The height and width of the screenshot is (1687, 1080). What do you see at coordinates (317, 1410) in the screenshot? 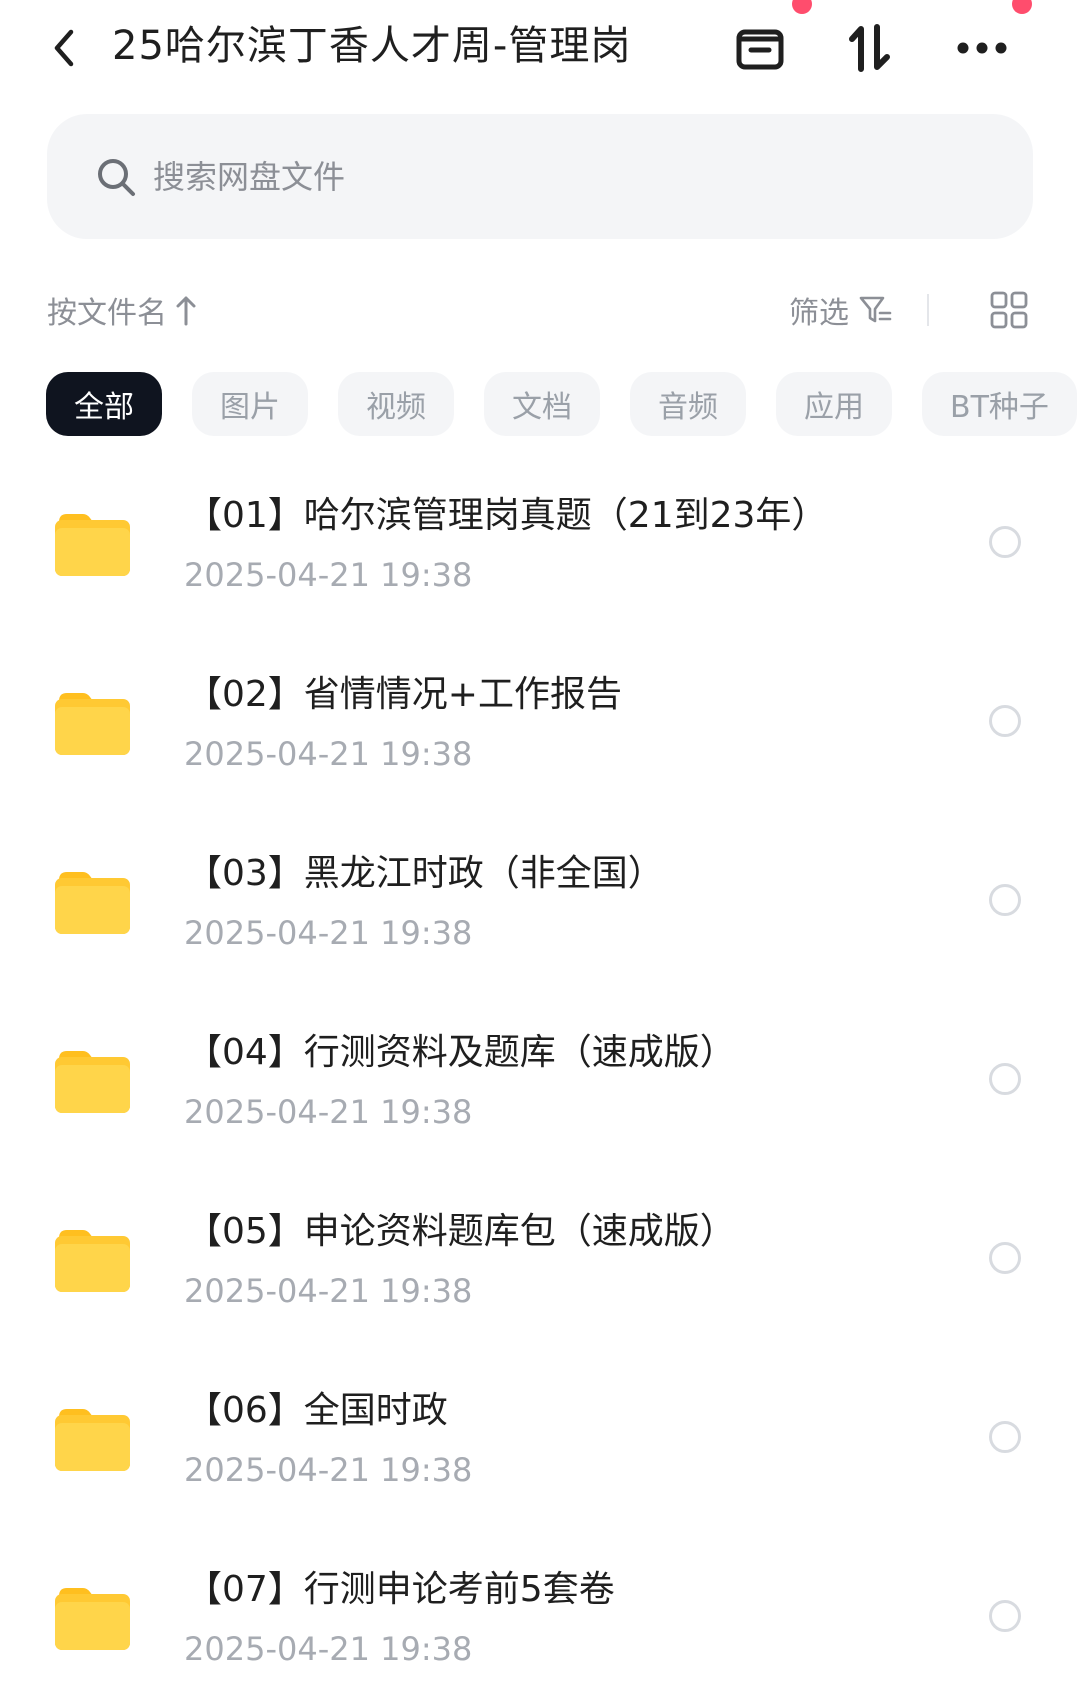
I see `file-name: 【06】全国时政` at bounding box center [317, 1410].